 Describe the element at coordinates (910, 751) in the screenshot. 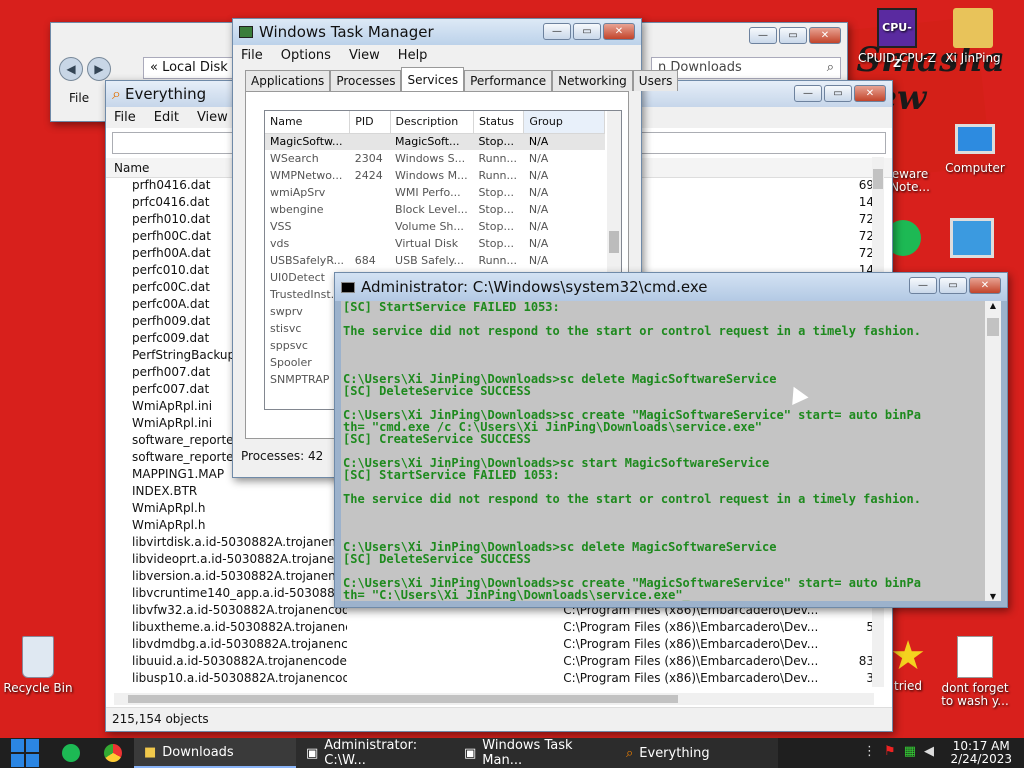

I see `network-icon: ▦` at that location.